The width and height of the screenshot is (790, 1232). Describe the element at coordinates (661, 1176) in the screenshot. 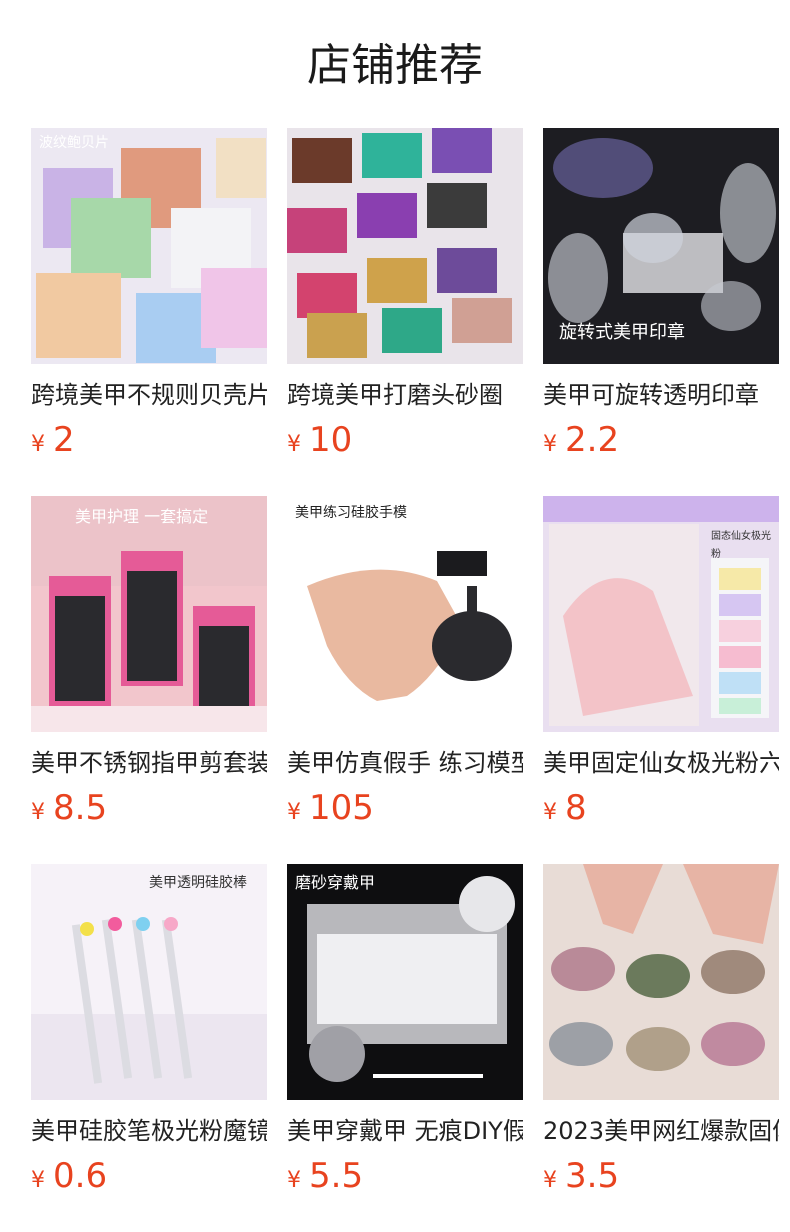

I see `product-price: ¥3.5` at that location.